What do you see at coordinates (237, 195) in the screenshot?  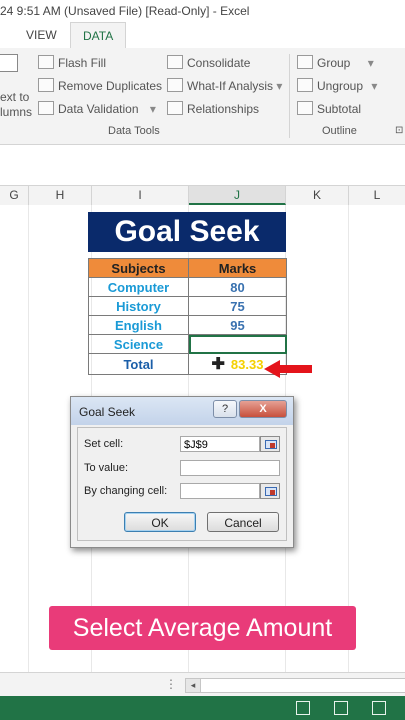 I see `column-header-j: J` at bounding box center [237, 195].